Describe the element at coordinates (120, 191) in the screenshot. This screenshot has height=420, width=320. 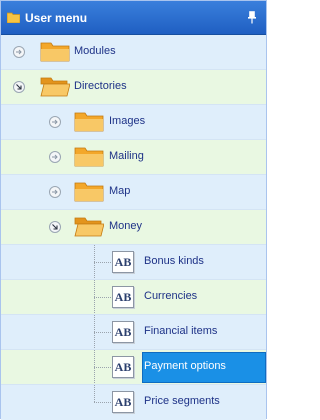
I see `tree-item-label: Map` at that location.